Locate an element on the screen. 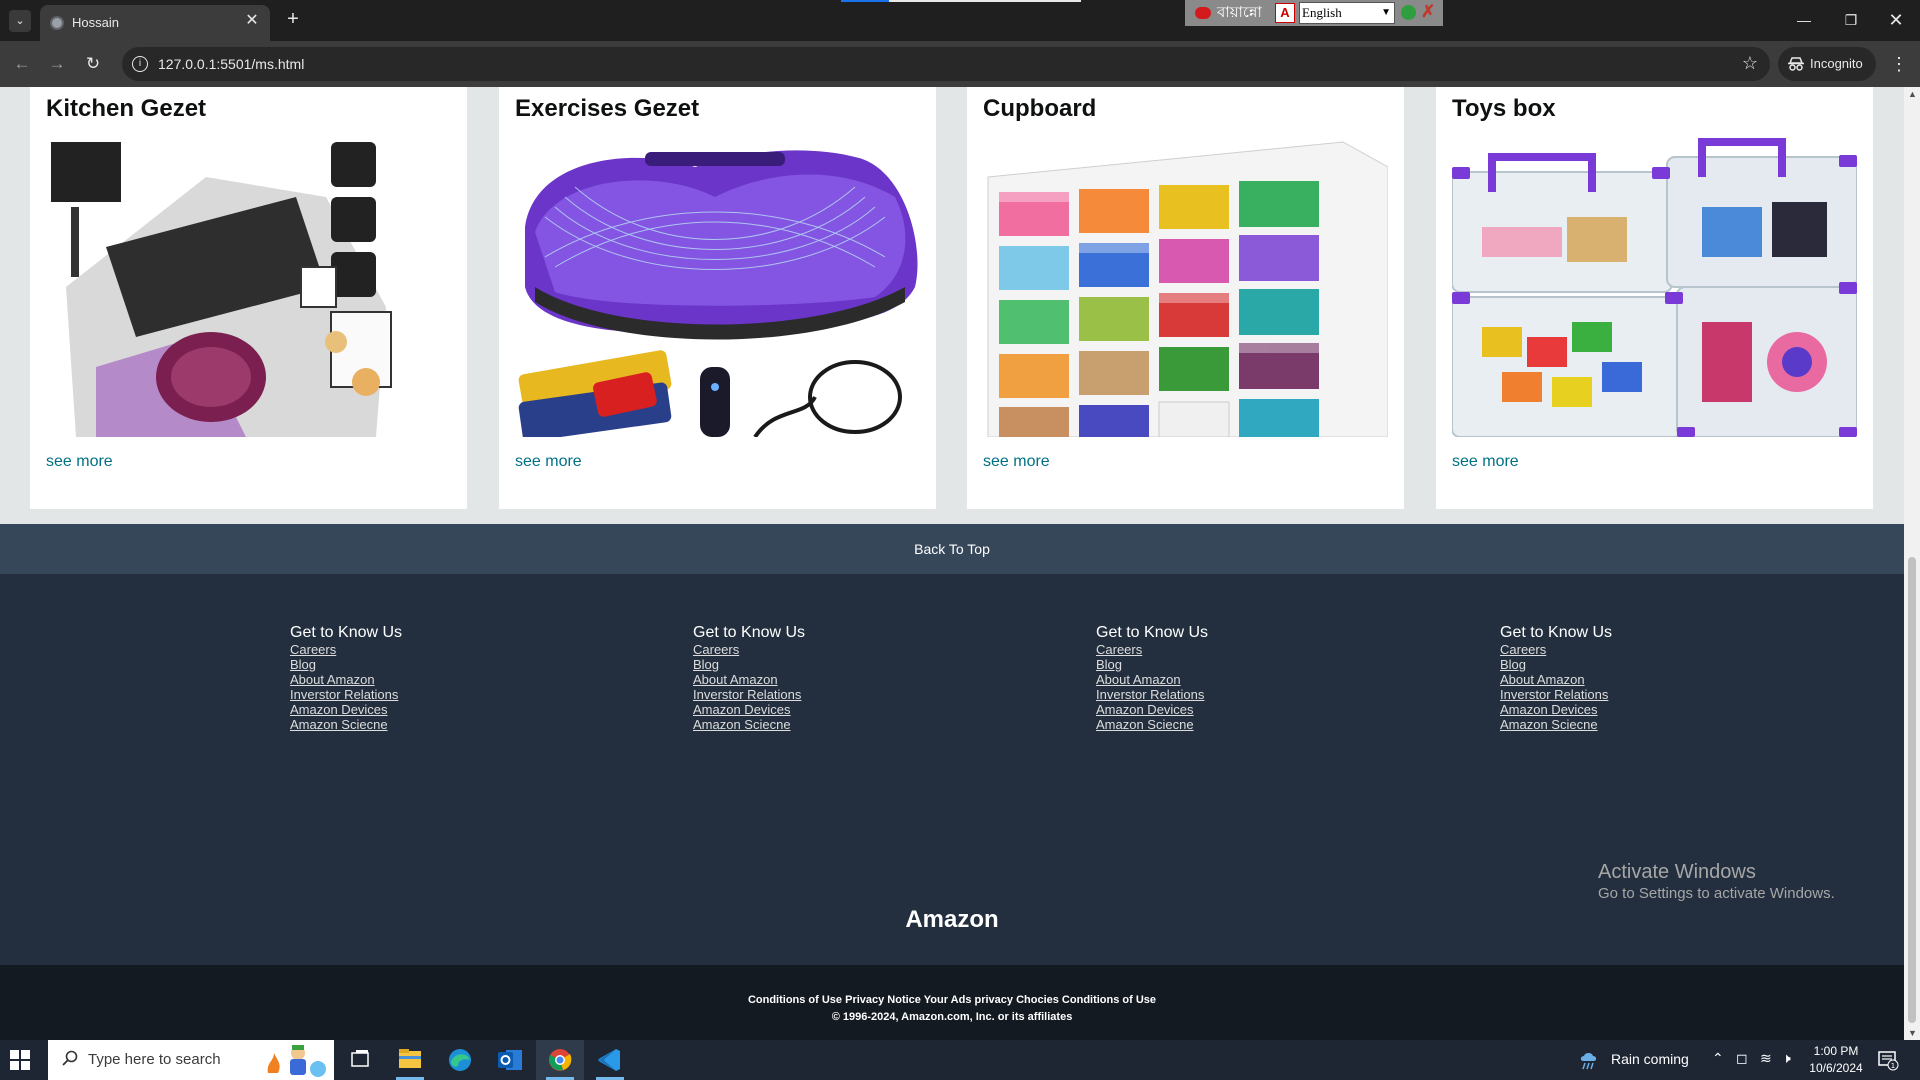 The width and height of the screenshot is (1920, 1080). restore-button: ❐ is located at coordinates (1851, 20).